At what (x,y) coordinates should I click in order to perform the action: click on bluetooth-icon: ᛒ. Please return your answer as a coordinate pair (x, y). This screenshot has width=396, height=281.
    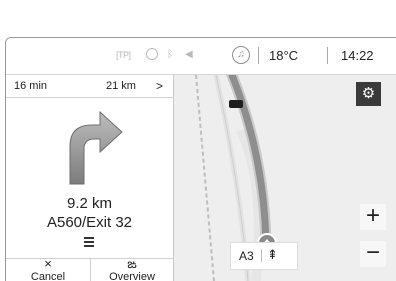
    Looking at the image, I should click on (170, 54).